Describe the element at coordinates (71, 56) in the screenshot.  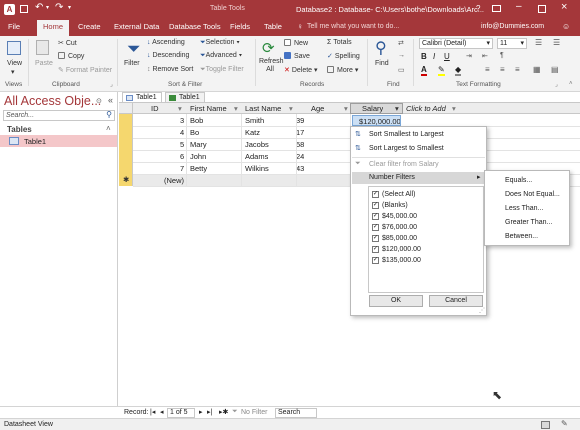
I see `copy-button: Copy` at that location.